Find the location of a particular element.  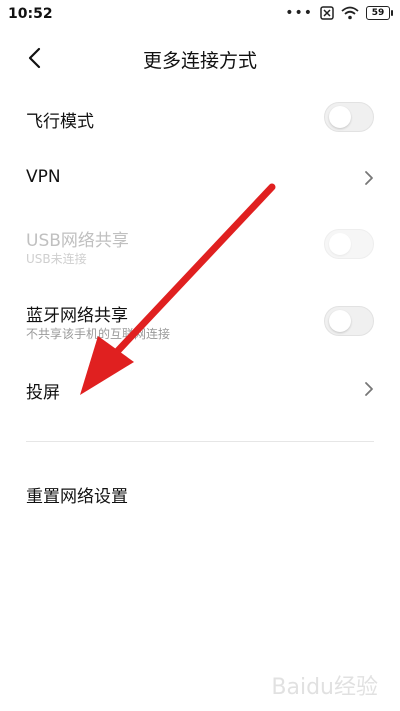

watermark: Baidu经验 is located at coordinates (324, 687).